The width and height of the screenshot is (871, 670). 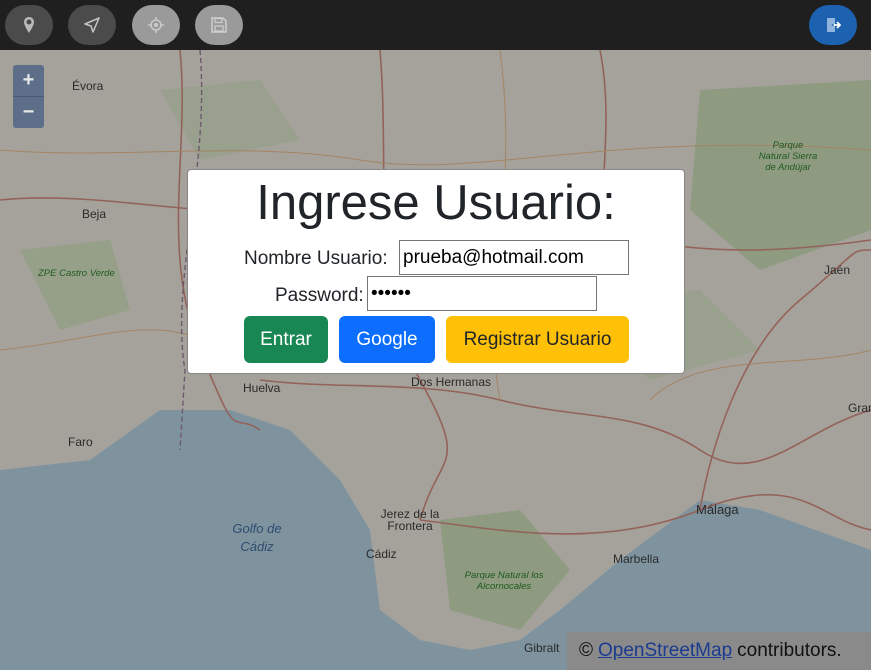 I want to click on place-label: Golfo de Cádiz, so click(x=257, y=537).